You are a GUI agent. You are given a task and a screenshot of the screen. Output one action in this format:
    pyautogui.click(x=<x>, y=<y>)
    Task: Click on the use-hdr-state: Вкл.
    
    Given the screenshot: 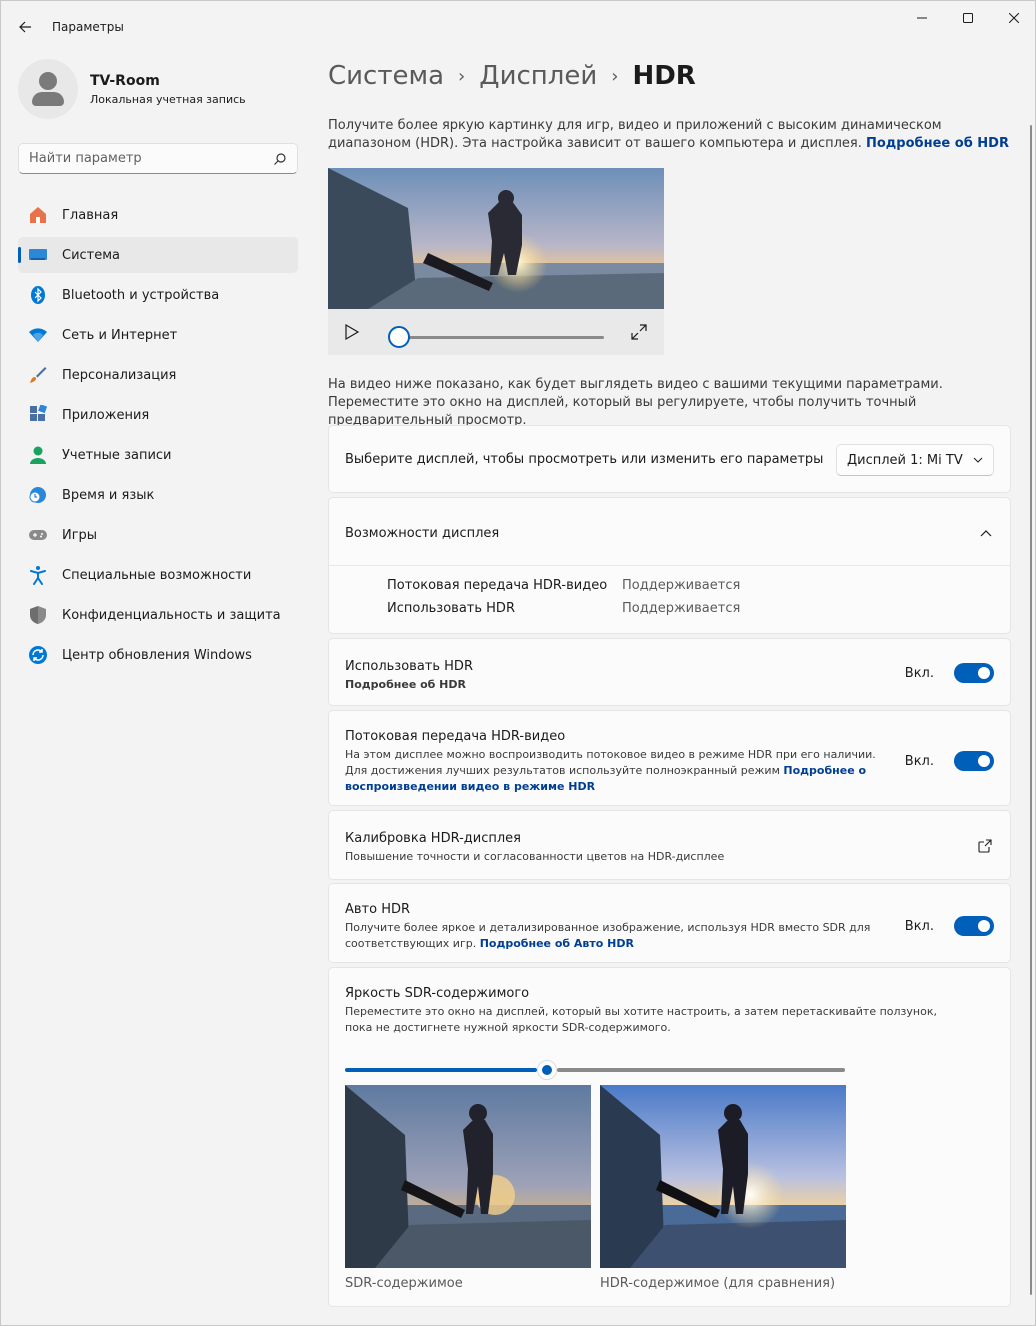 What is the action you would take?
    pyautogui.click(x=919, y=673)
    